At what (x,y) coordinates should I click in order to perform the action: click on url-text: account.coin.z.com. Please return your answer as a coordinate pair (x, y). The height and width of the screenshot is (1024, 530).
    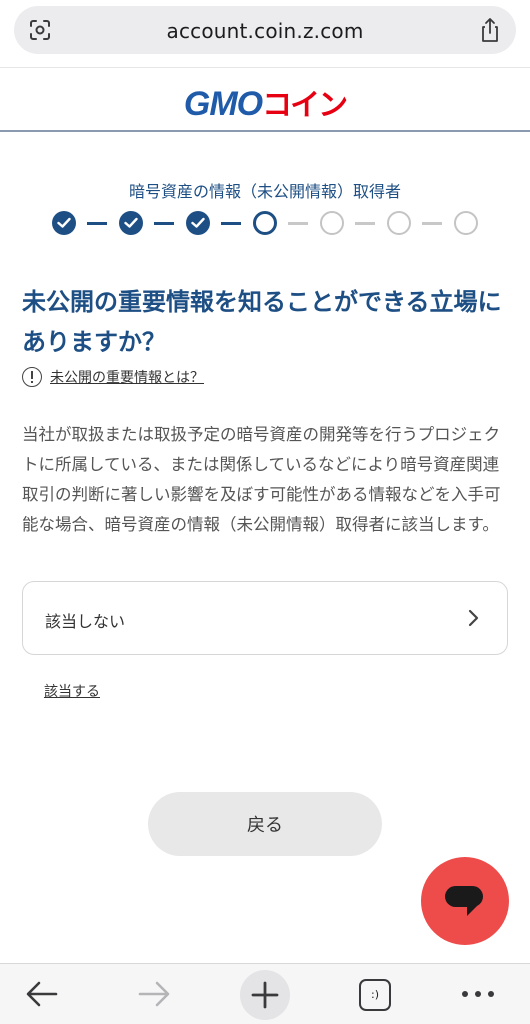
    Looking at the image, I should click on (265, 31).